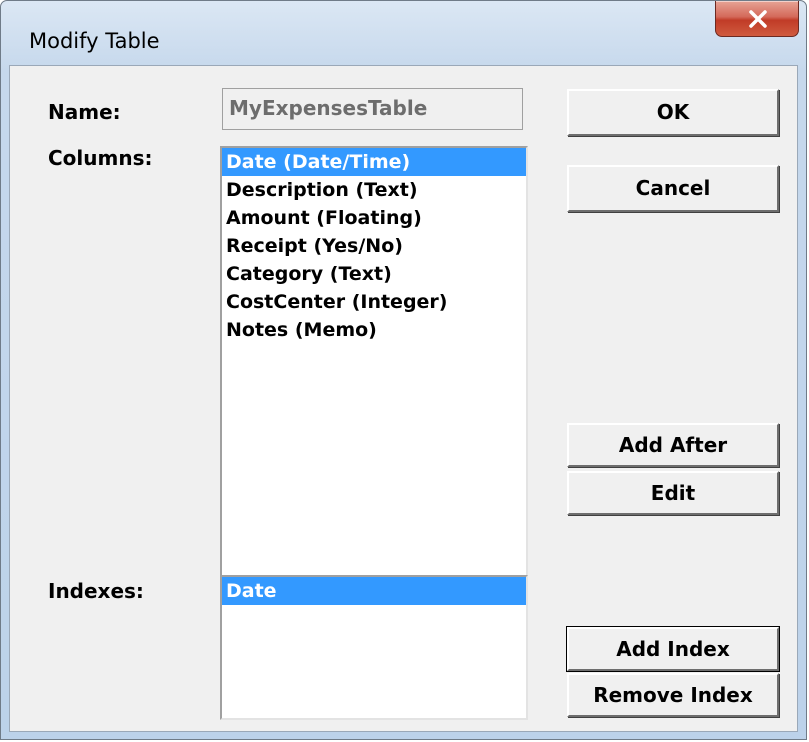 The image size is (809, 742). I want to click on name-label: Name:, so click(84, 112).